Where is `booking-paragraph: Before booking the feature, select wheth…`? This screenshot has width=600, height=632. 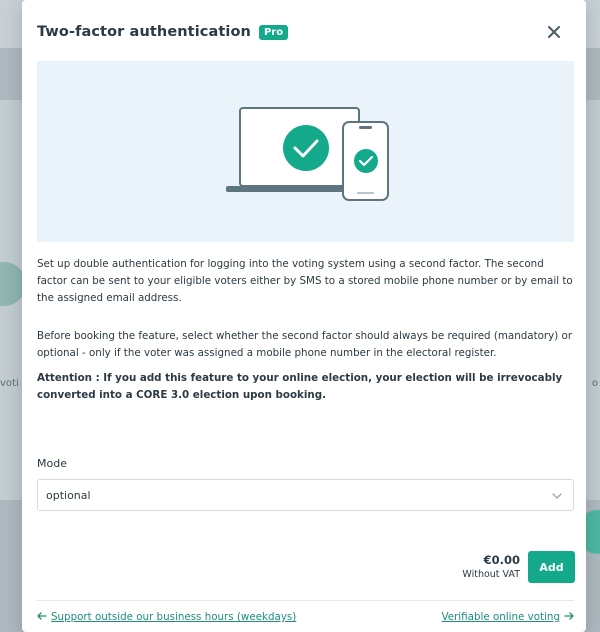
booking-paragraph: Before booking the feature, select wheth… is located at coordinates (305, 344).